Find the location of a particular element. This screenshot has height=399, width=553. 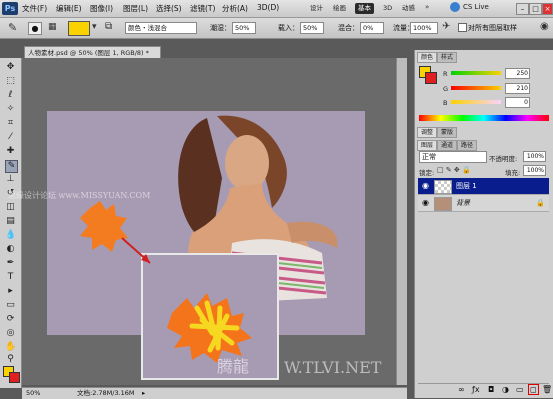

minimize-icon: – is located at coordinates (522, 9).